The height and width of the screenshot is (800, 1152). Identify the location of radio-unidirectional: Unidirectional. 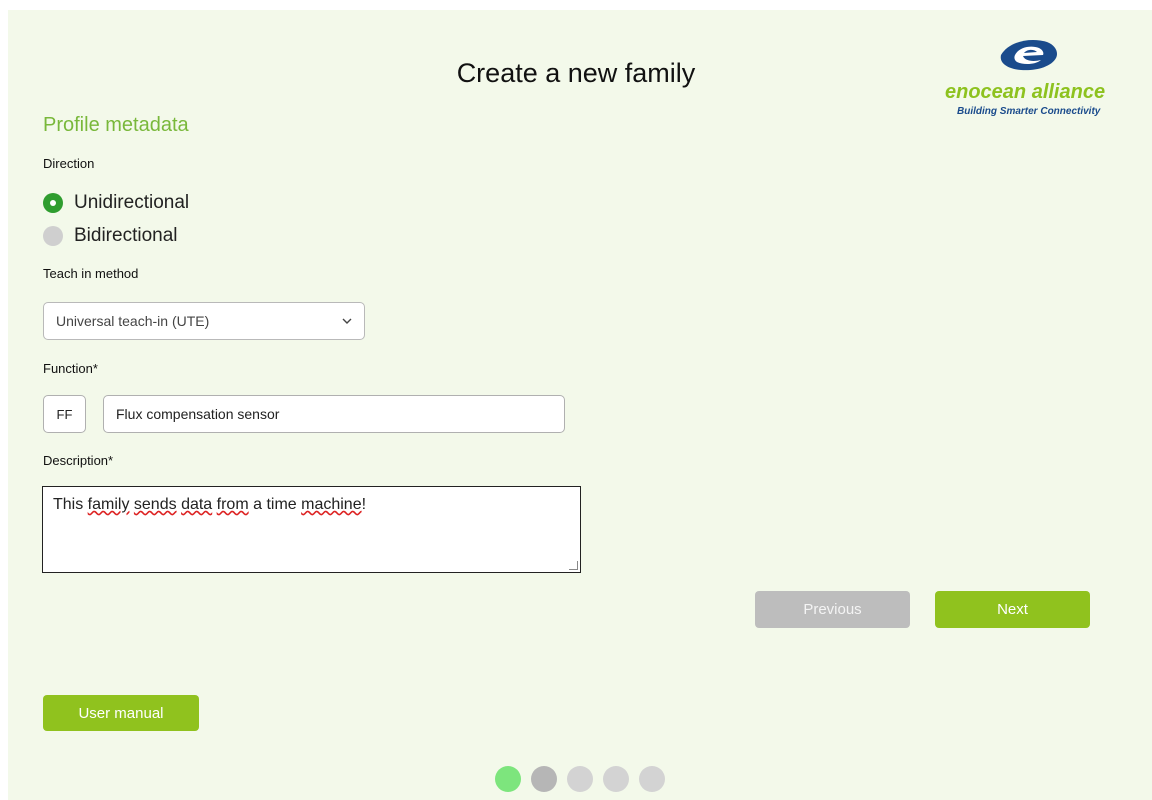
(116, 203).